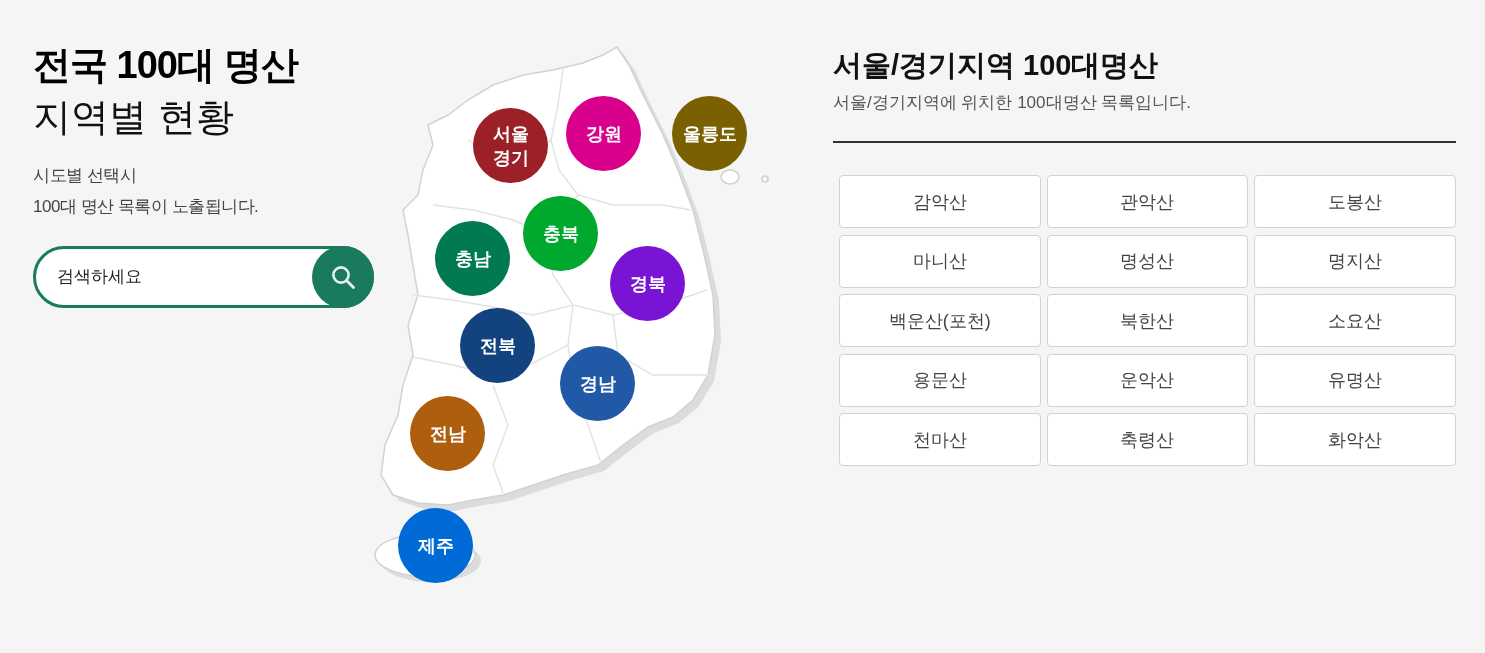 Image resolution: width=1485 pixels, height=653 pixels. I want to click on region-button: 울릉도, so click(709, 133).